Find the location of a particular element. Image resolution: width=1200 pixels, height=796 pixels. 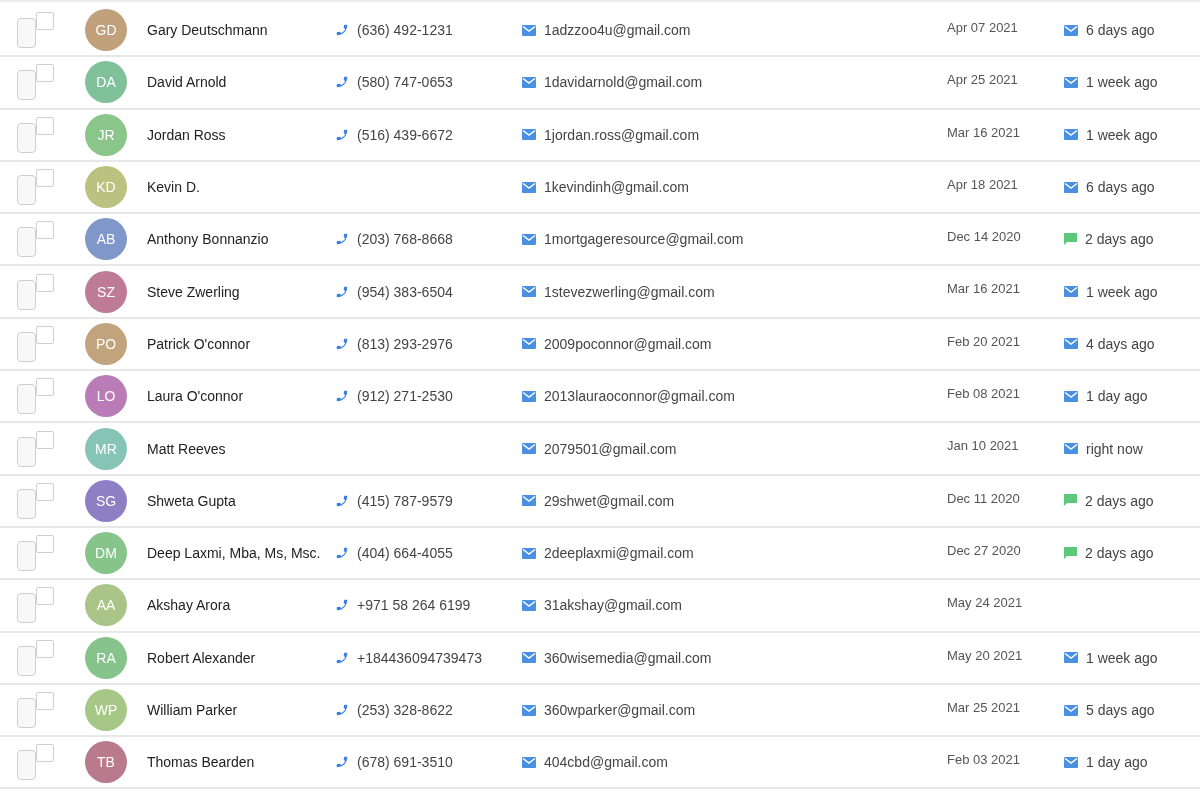

email-address: 1mortgageresource@gmail.com is located at coordinates (644, 239).